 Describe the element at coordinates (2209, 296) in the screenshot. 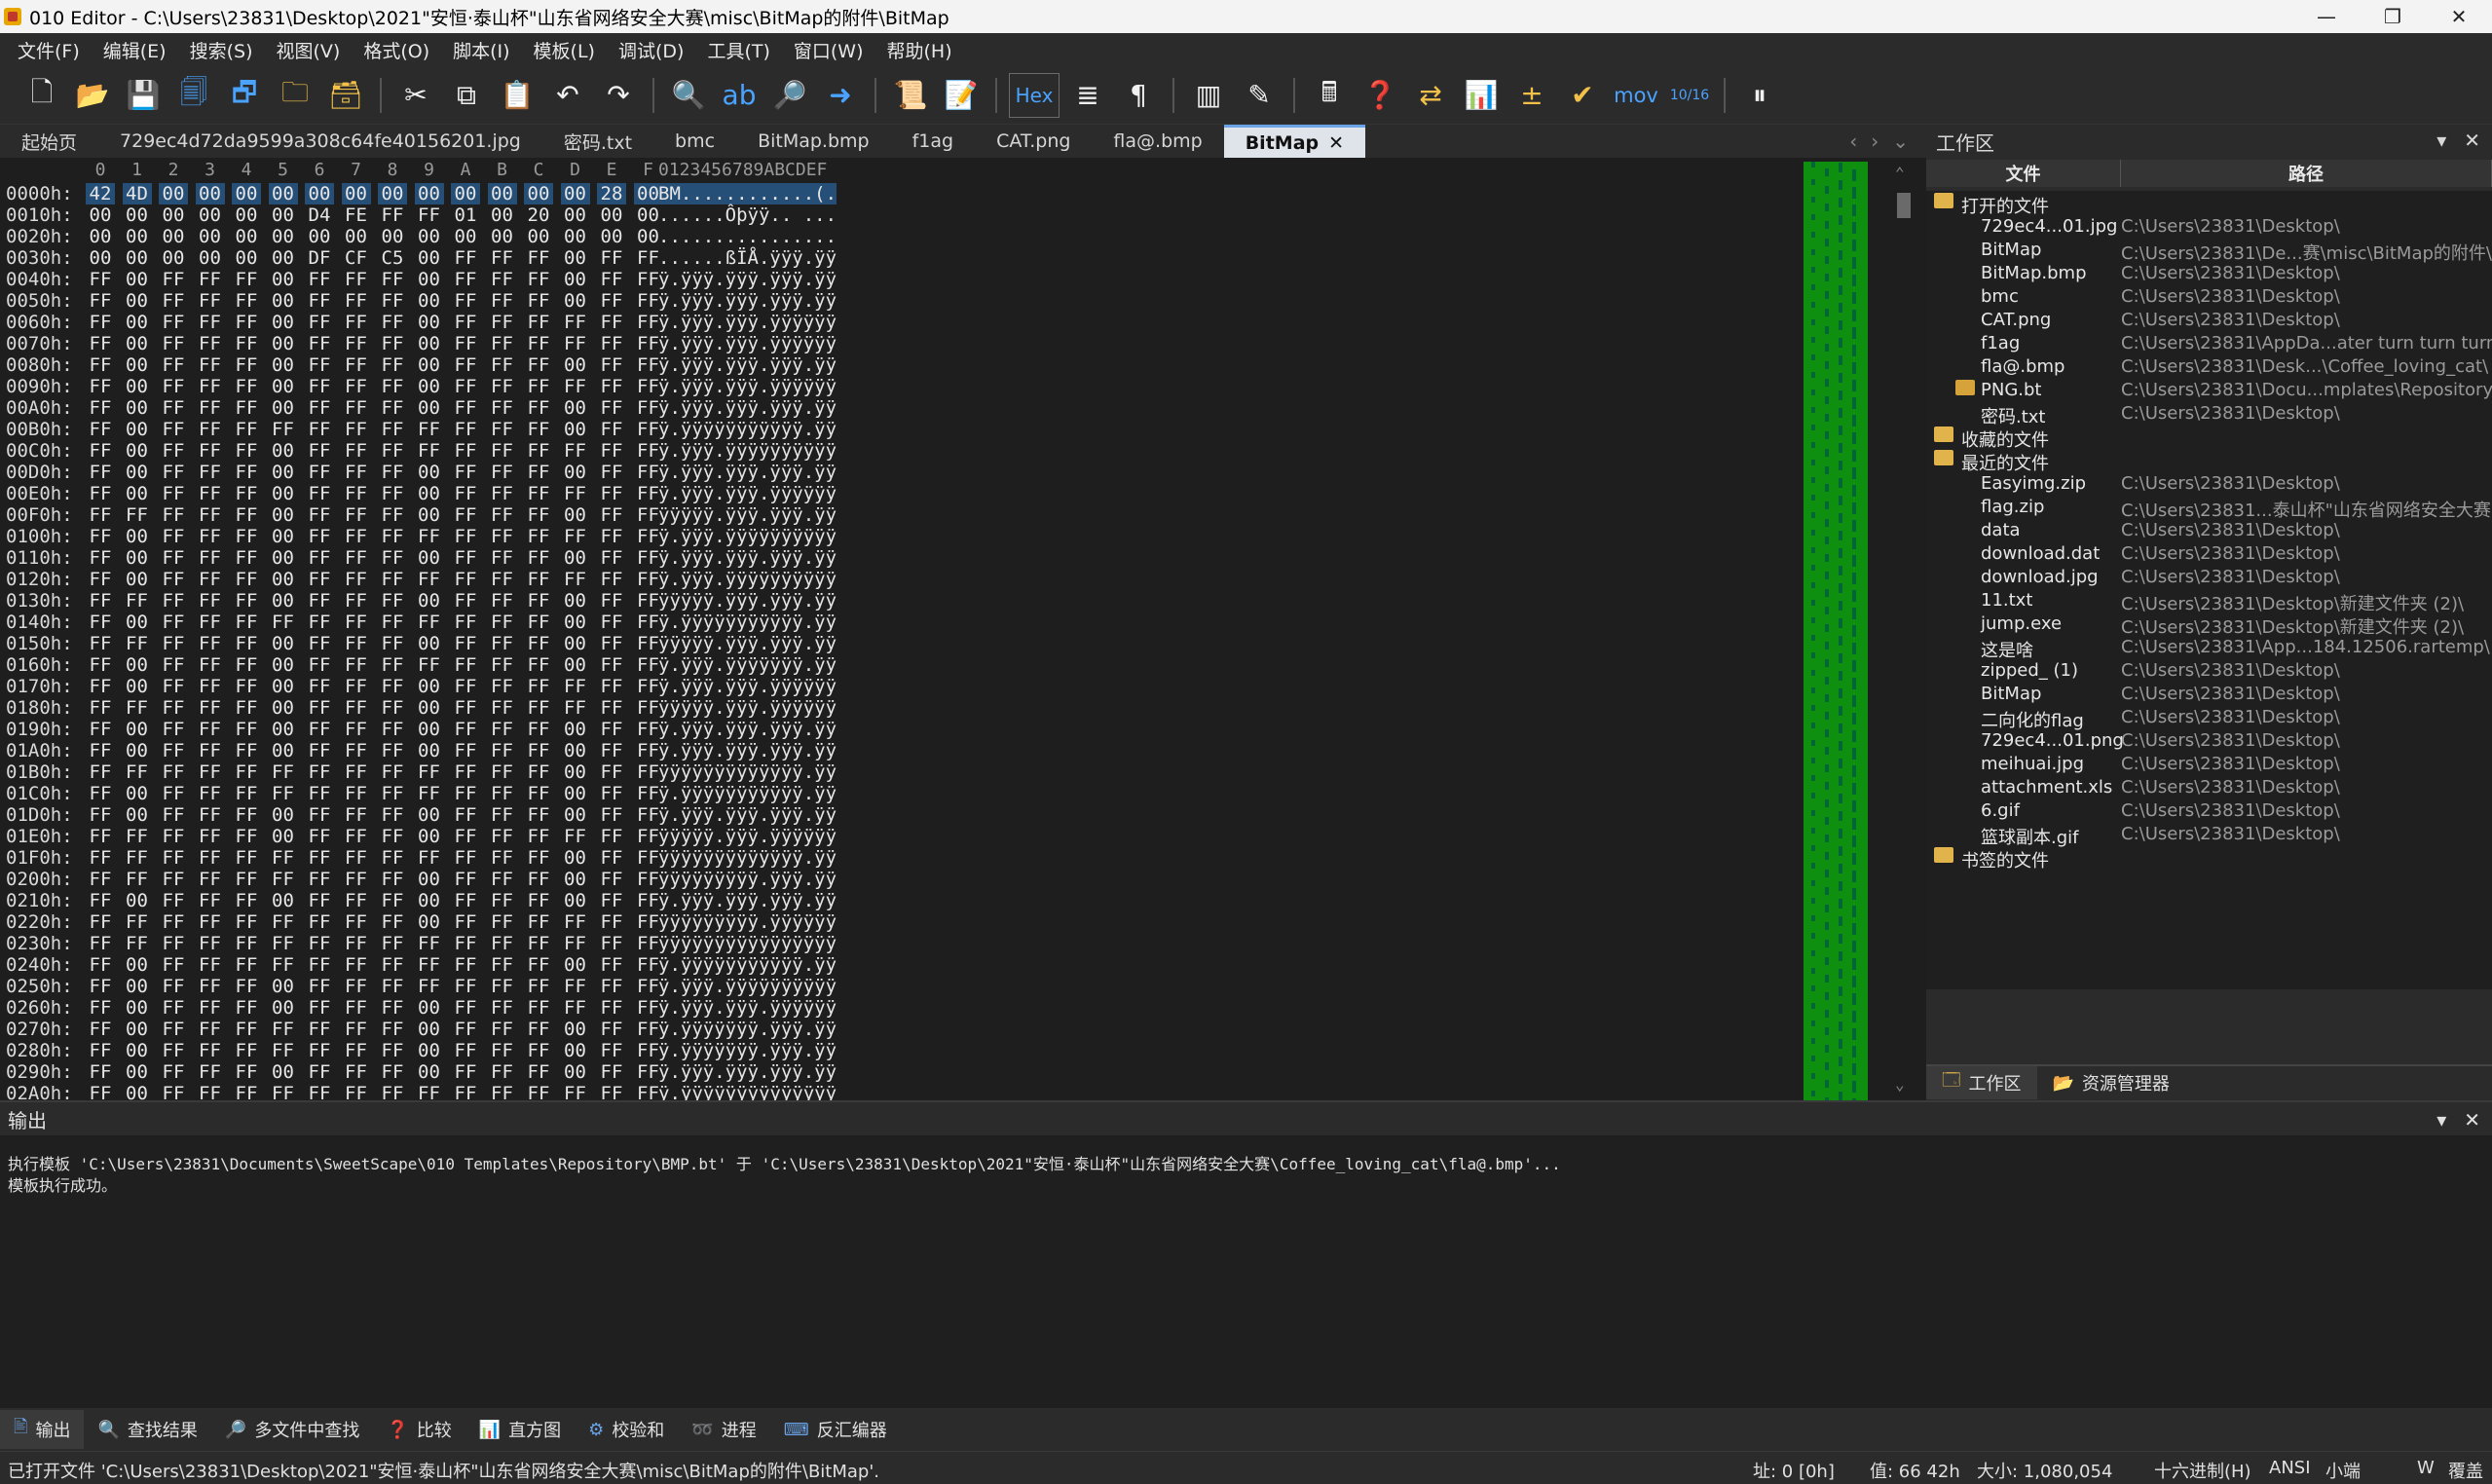

I see `workspace-item: bmc C:\Users\23831\Desktop\` at that location.